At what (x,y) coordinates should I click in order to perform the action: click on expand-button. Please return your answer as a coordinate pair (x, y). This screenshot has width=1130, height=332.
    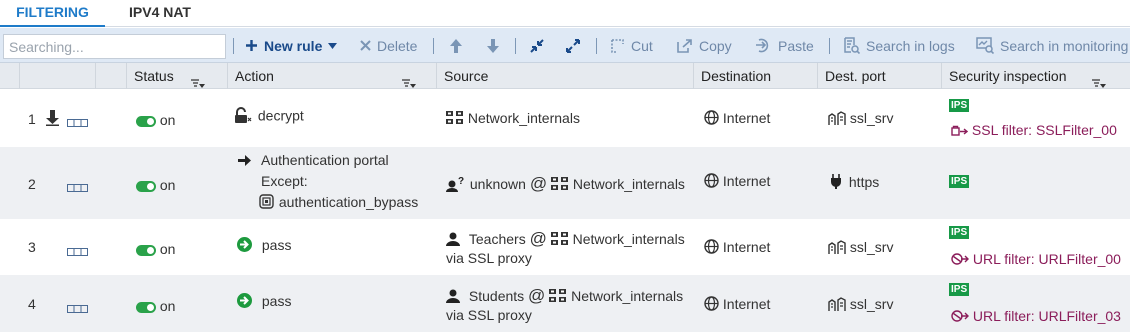
    Looking at the image, I should click on (573, 45).